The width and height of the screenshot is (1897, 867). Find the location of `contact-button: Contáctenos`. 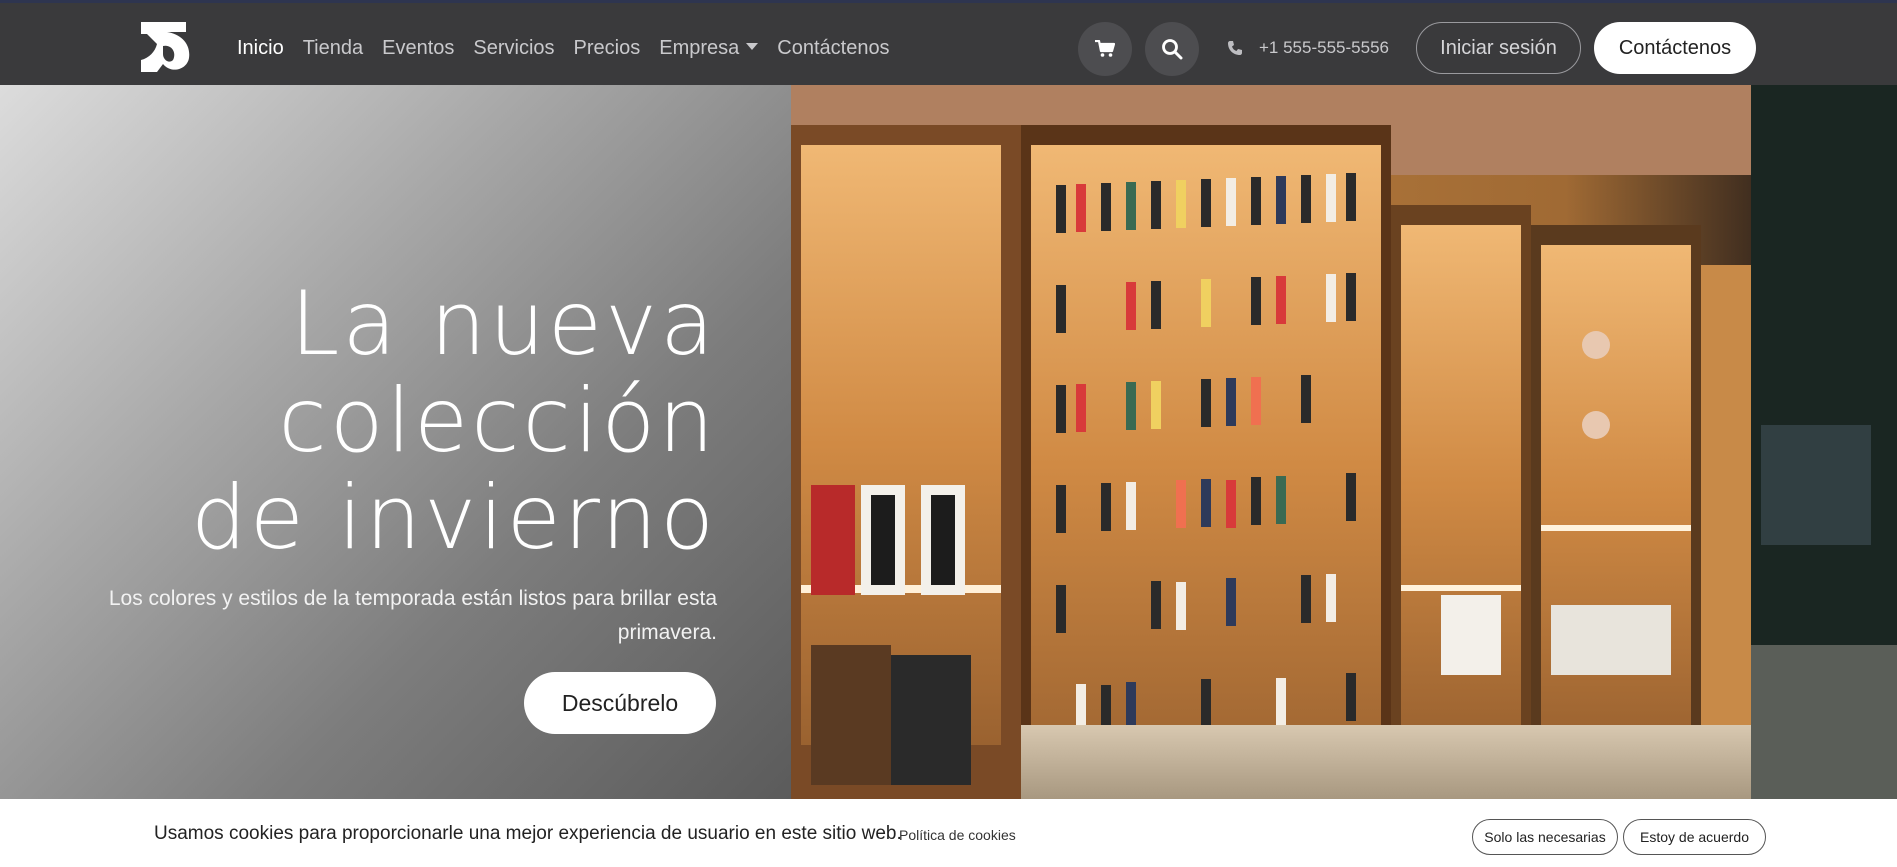

contact-button: Contáctenos is located at coordinates (1675, 48).